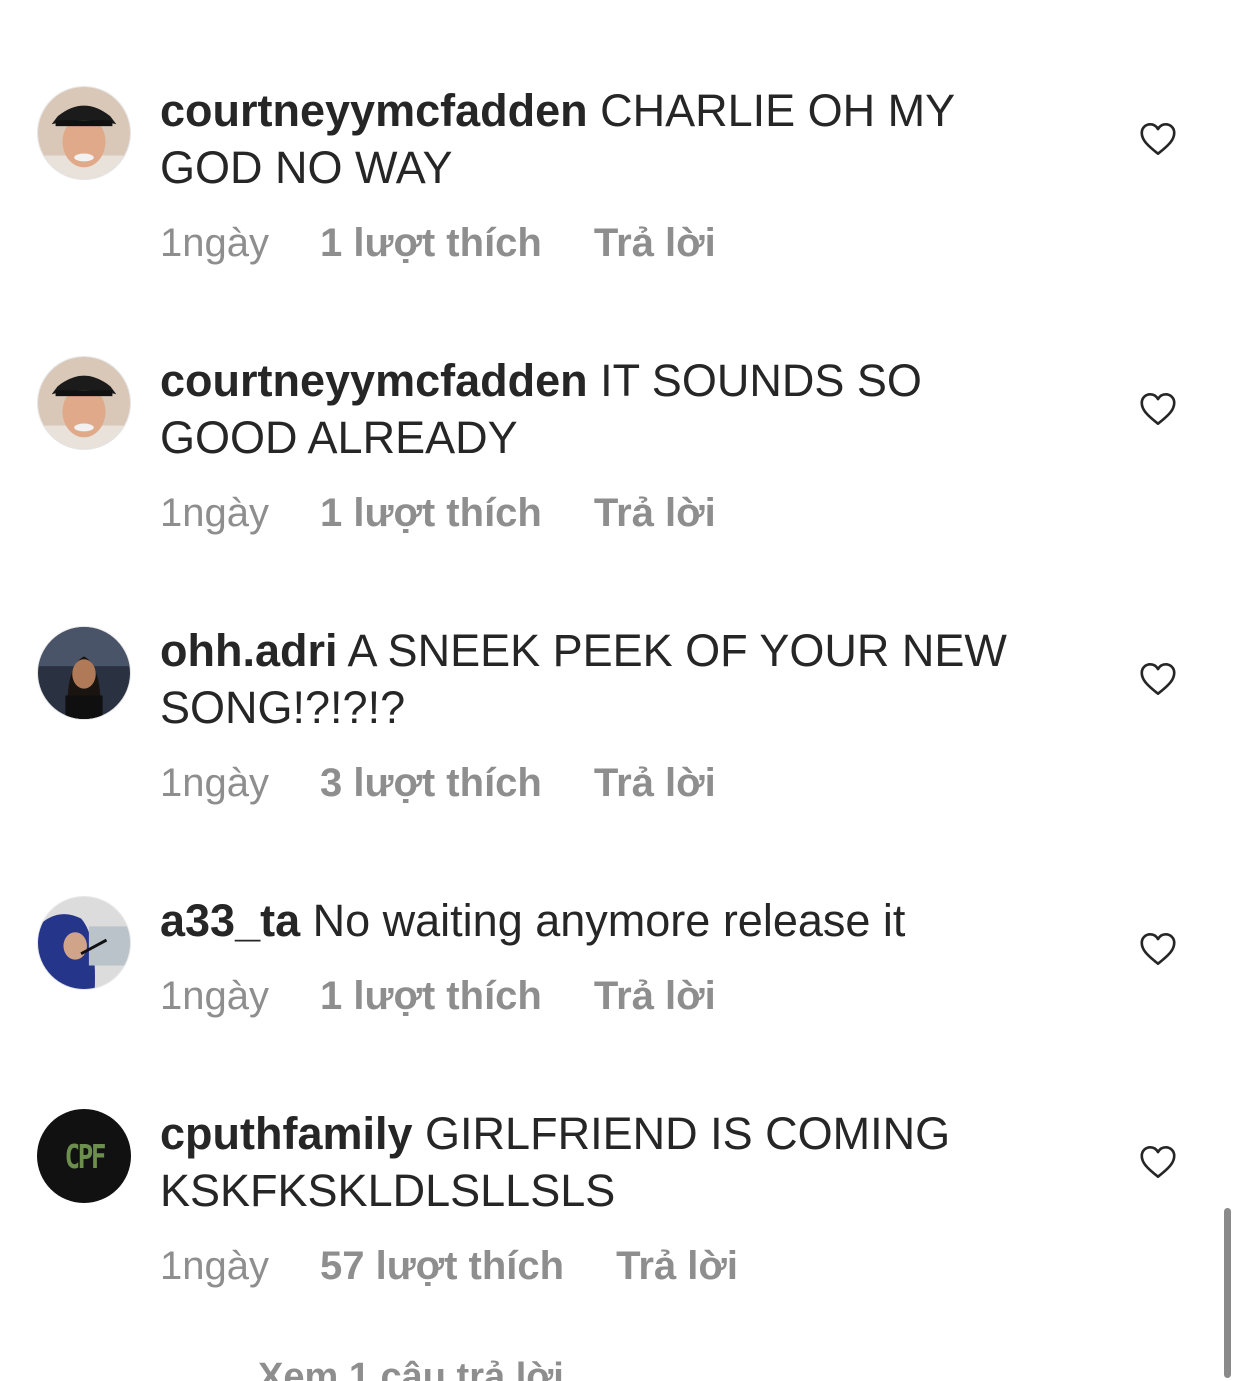 This screenshot has height=1381, width=1242. I want to click on comment-username: ohh.adri, so click(249, 650).